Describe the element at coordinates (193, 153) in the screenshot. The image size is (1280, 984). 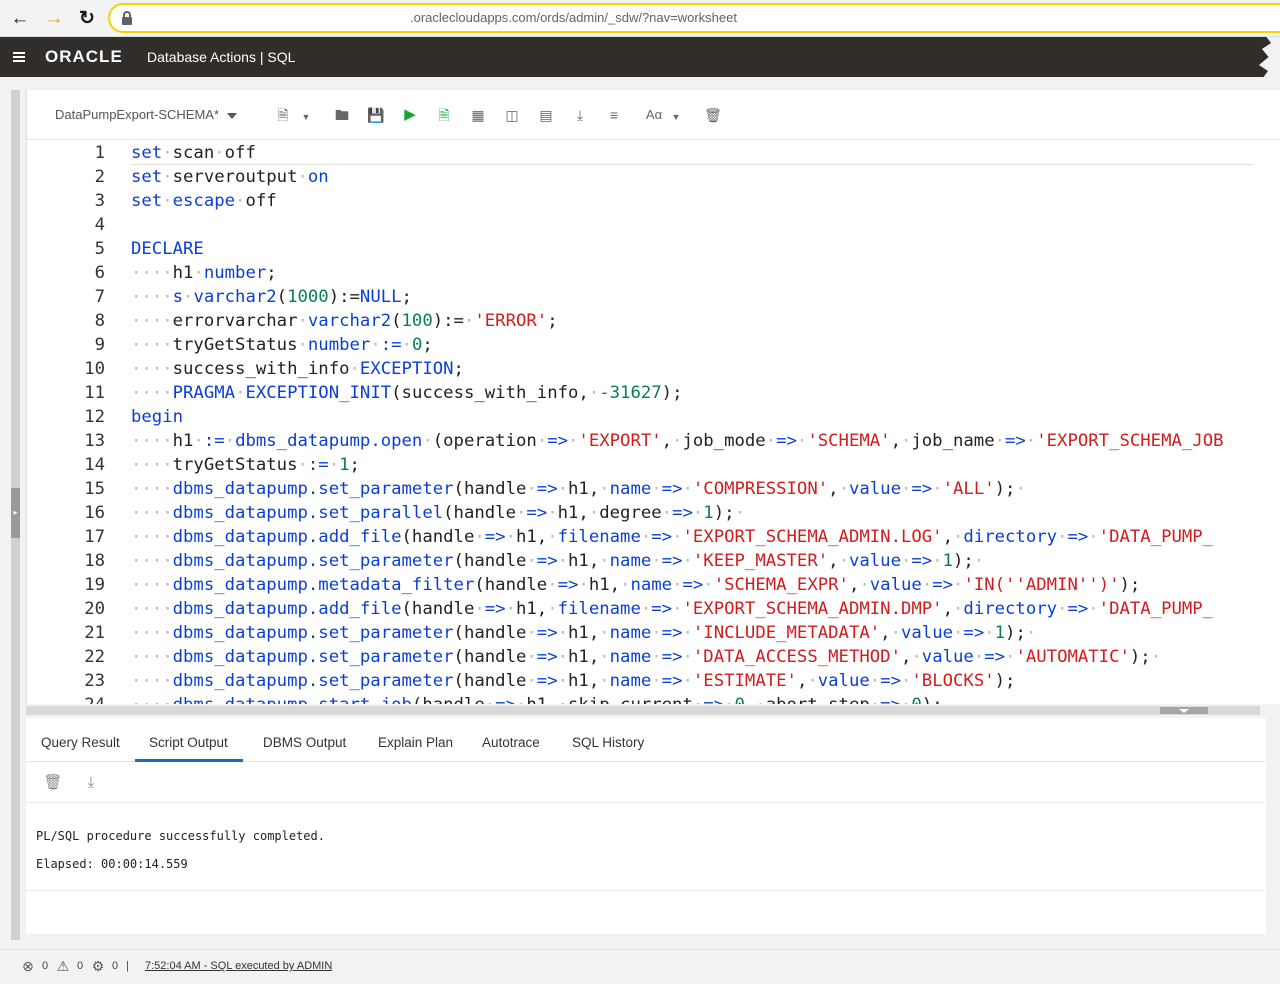
I see `code-text: set·scan·off` at that location.